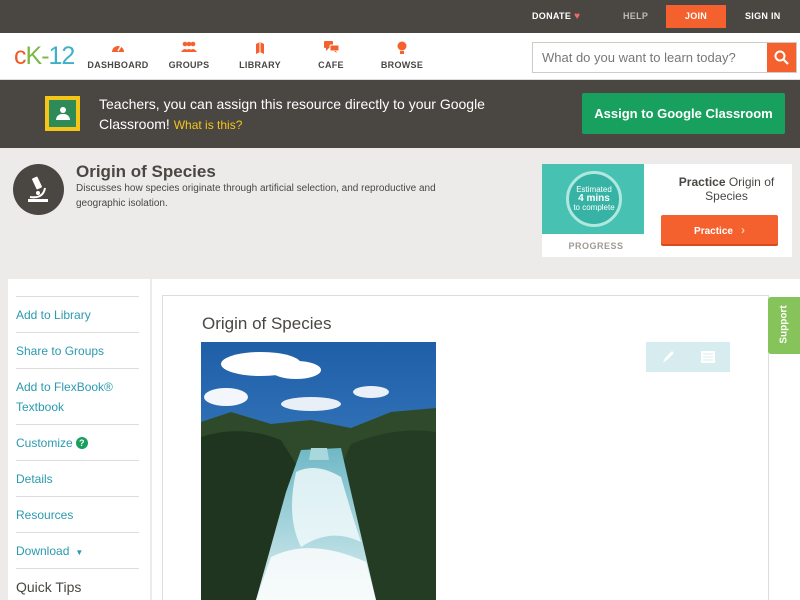 Image resolution: width=800 pixels, height=600 pixels. What do you see at coordinates (331, 65) in the screenshot?
I see `nav-cafe-label: CAFE` at bounding box center [331, 65].